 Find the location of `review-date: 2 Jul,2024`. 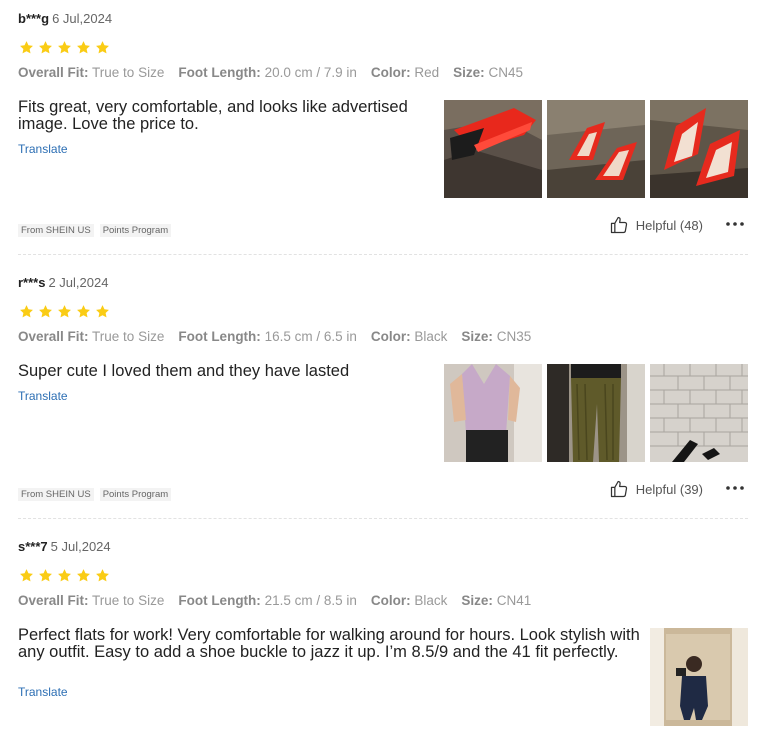

review-date: 2 Jul,2024 is located at coordinates (78, 282).